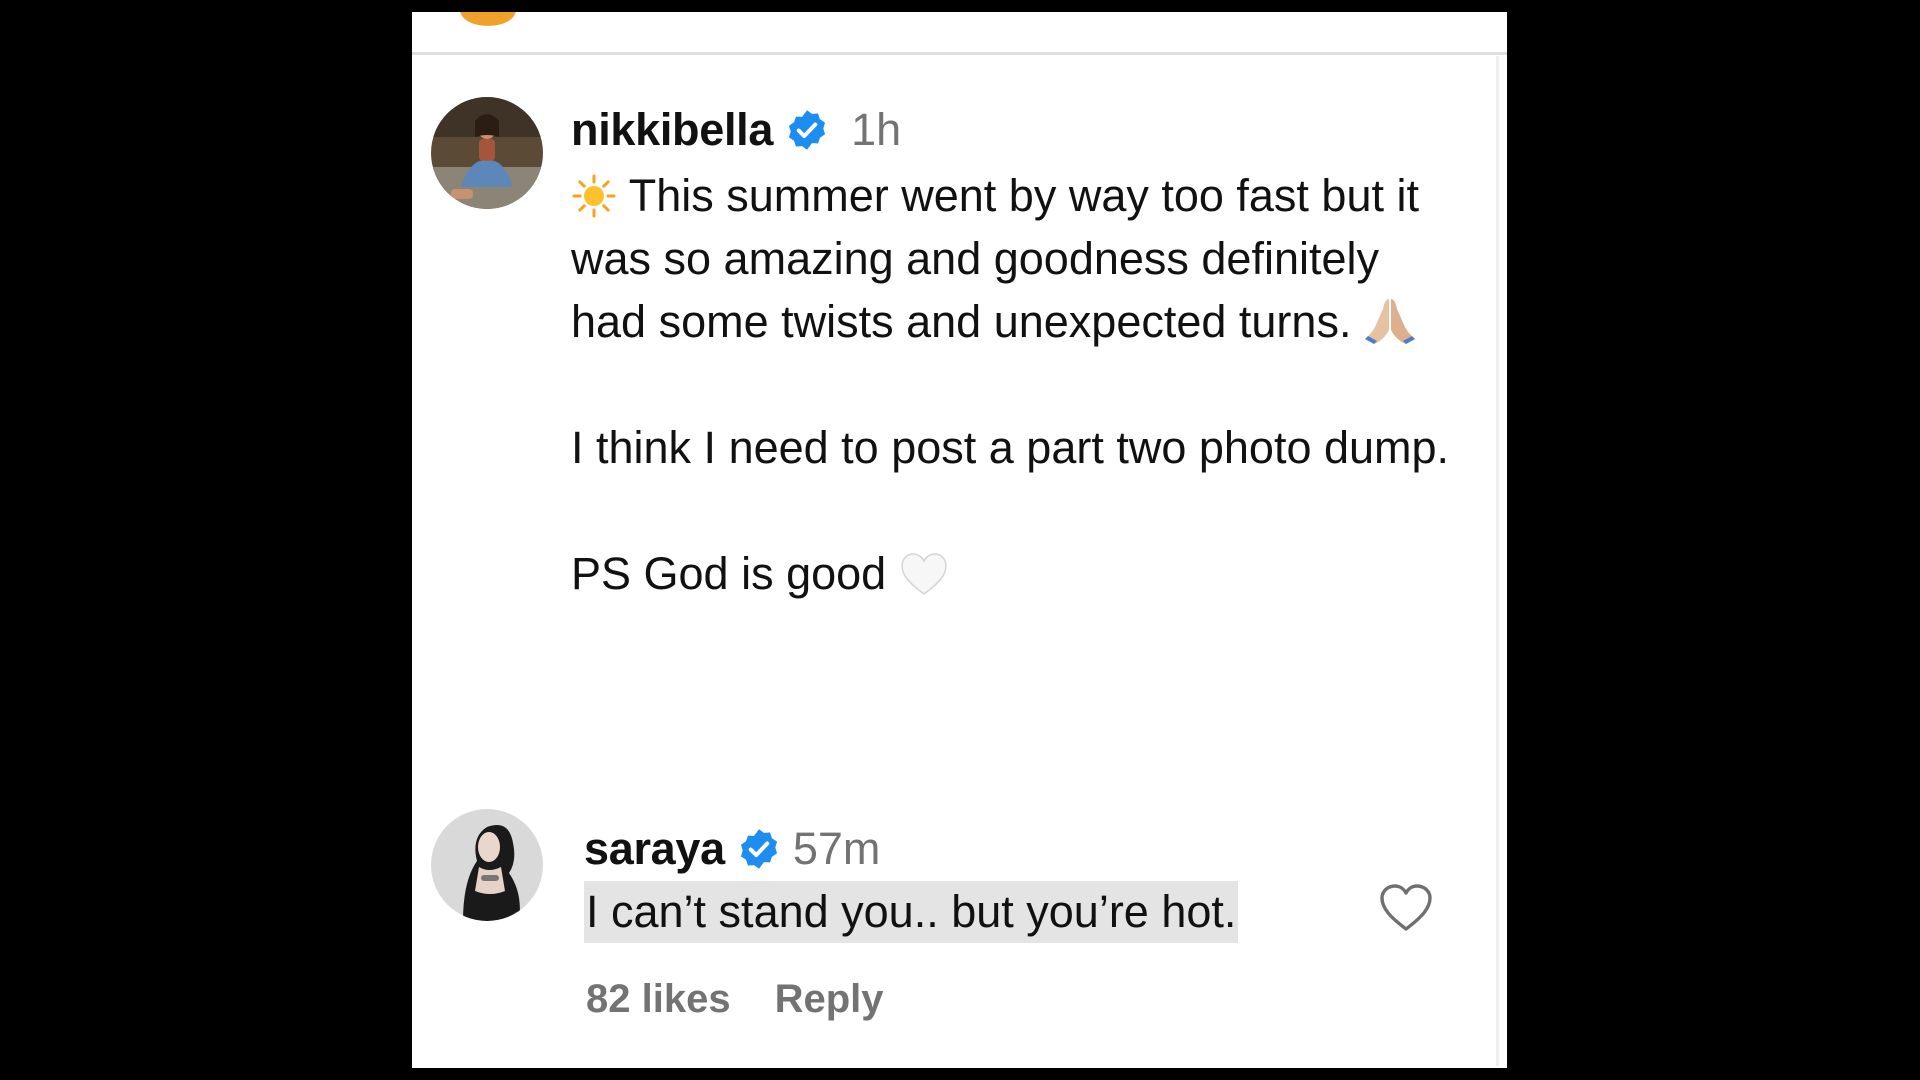 This screenshot has width=1920, height=1080. I want to click on comment-text: I can’t stand you.. but you’re hot., so click(911, 912).